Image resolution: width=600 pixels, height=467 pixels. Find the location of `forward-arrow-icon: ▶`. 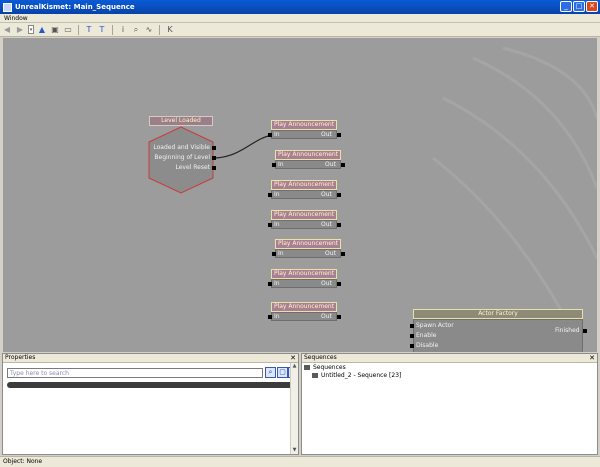

forward-arrow-icon: ▶ is located at coordinates (20, 30).